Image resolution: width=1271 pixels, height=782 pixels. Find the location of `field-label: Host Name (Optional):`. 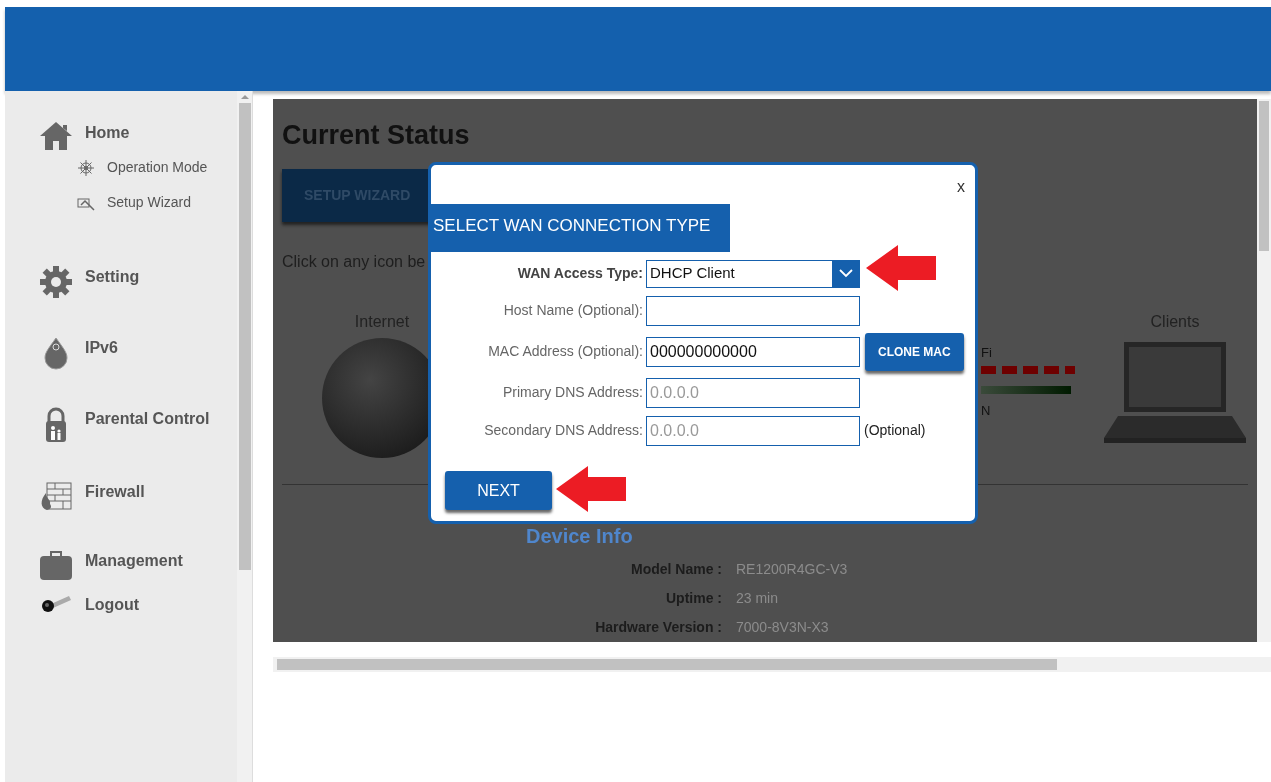

field-label: Host Name (Optional): is located at coordinates (573, 310).